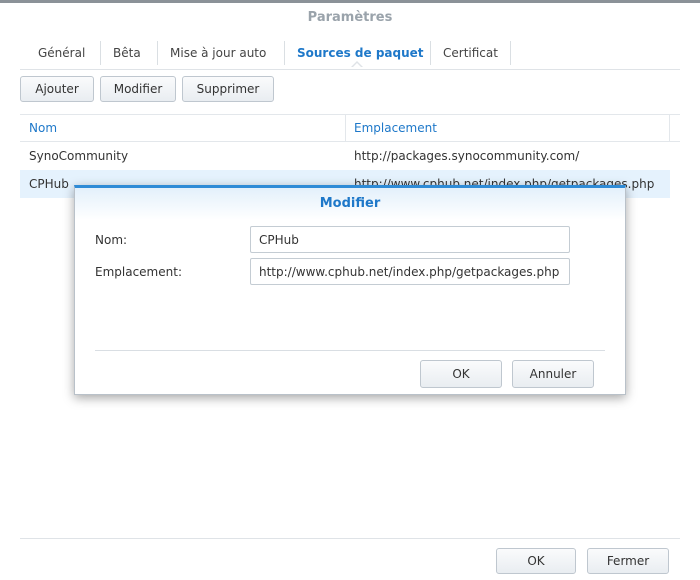 This screenshot has width=700, height=580. What do you see at coordinates (138, 272) in the screenshot?
I see `location-label: Emplacement:` at bounding box center [138, 272].